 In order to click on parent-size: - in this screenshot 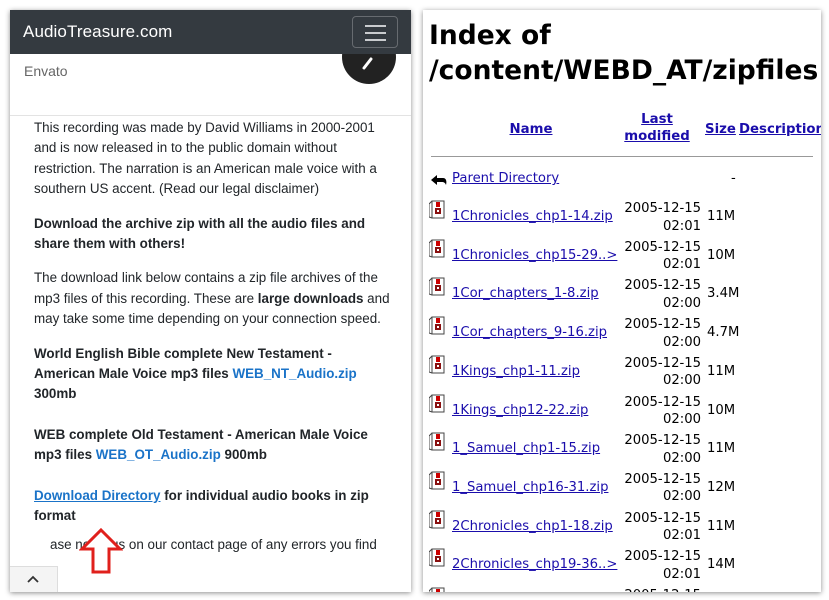, I will do `click(733, 178)`.